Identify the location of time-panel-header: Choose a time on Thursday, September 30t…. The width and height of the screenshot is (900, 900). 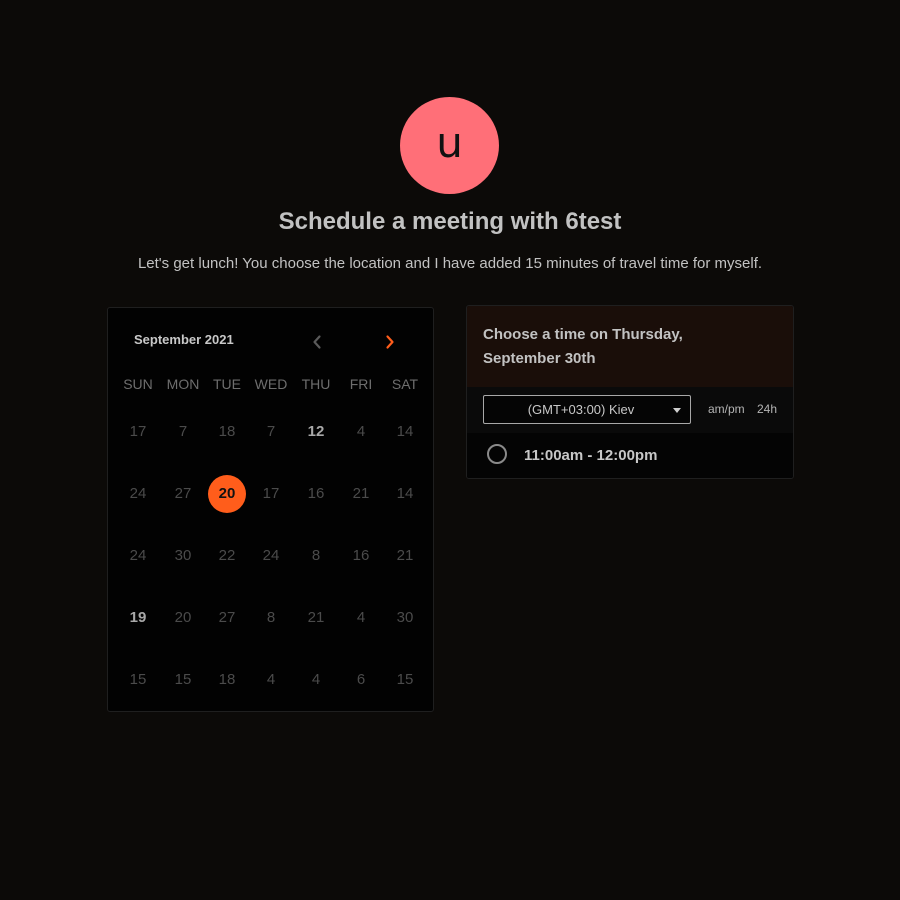
(630, 346).